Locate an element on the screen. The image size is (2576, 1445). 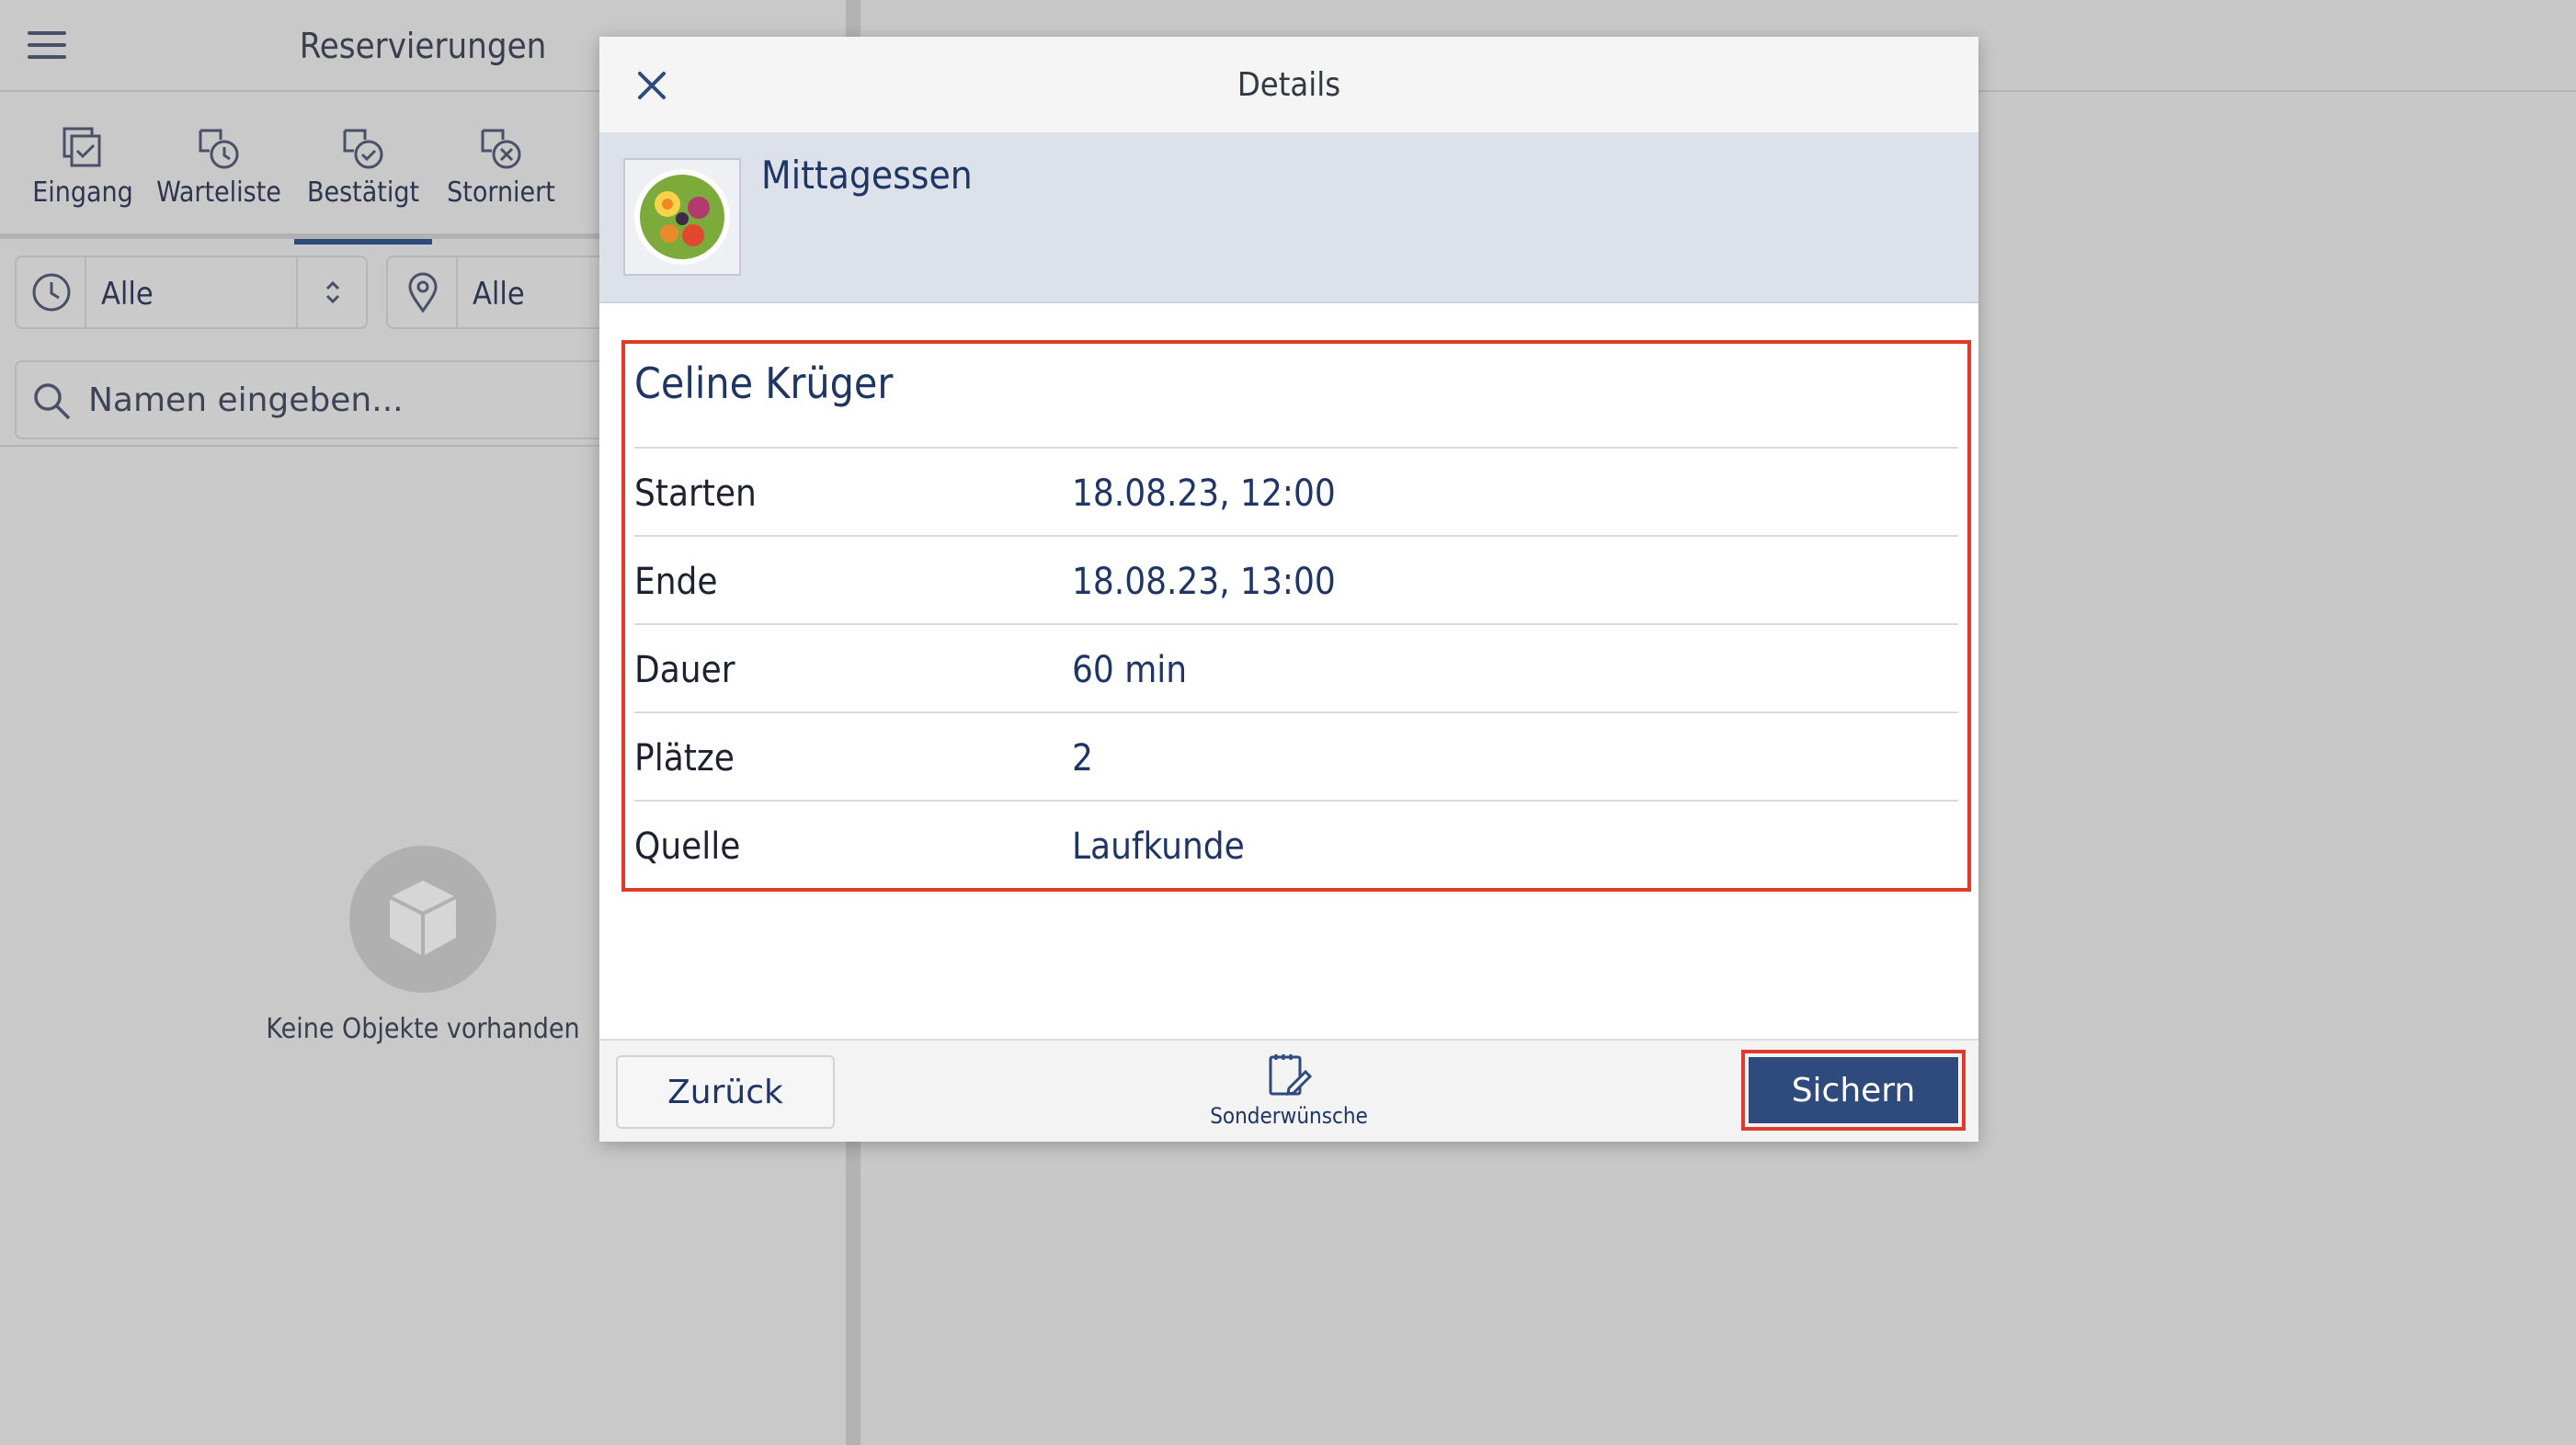
clock-icon is located at coordinates (51, 293).